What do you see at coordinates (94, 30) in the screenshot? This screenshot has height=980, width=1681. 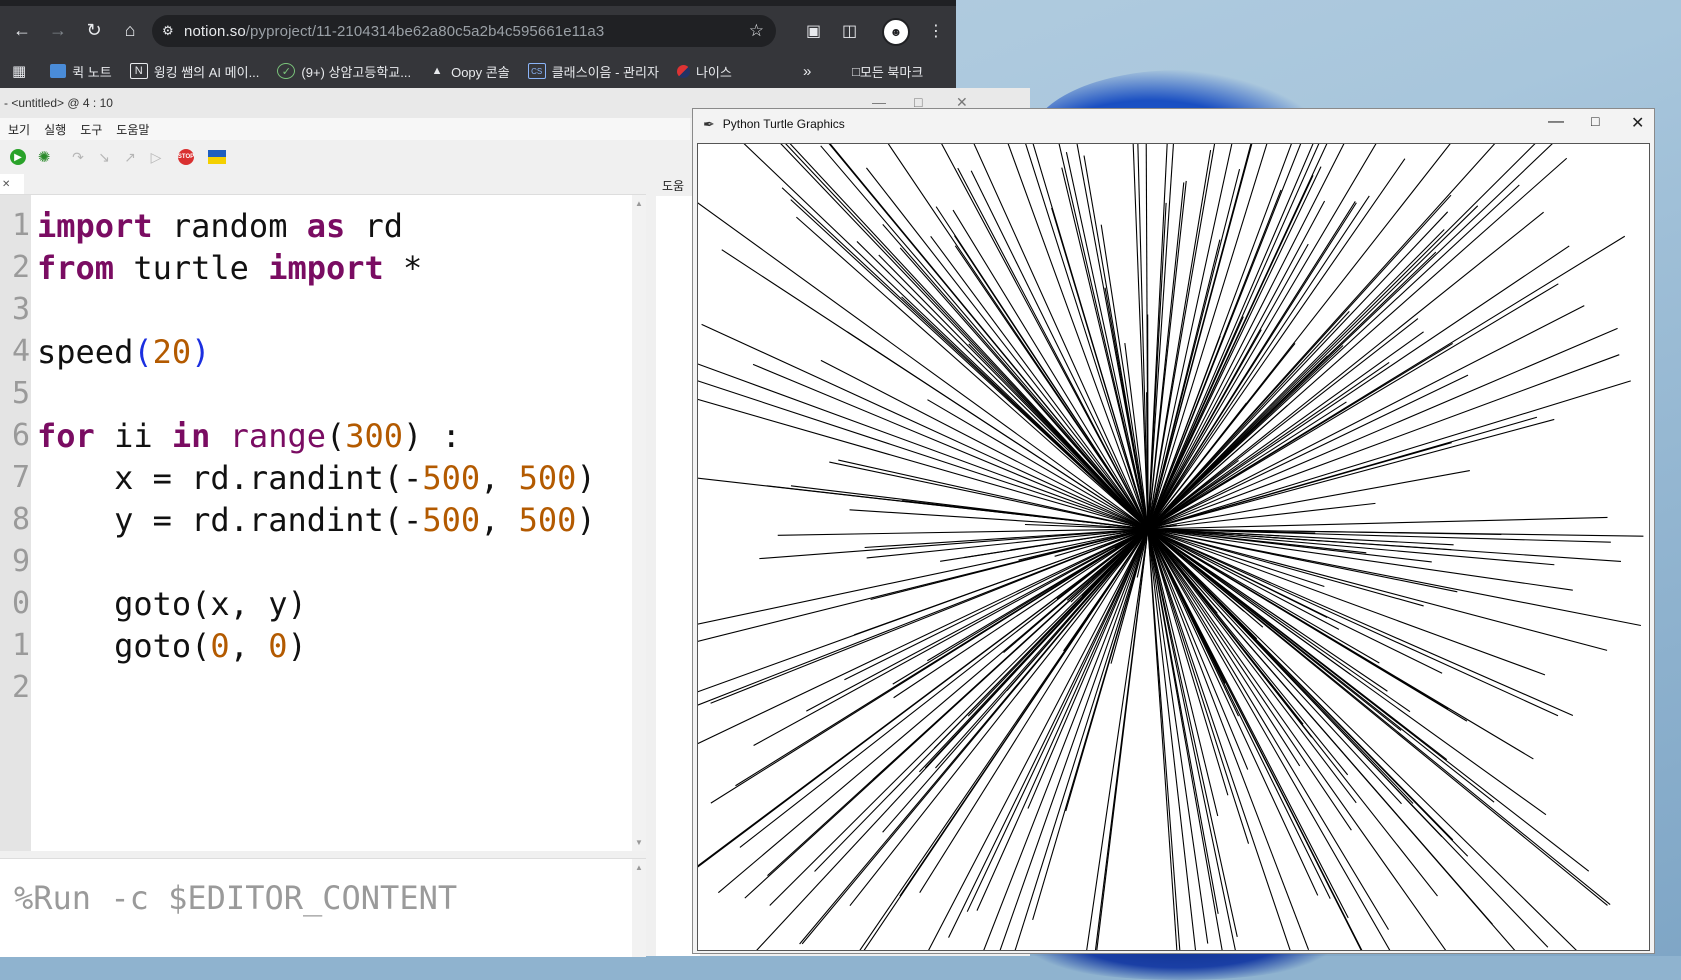 I see `reload-icon: ↻` at bounding box center [94, 30].